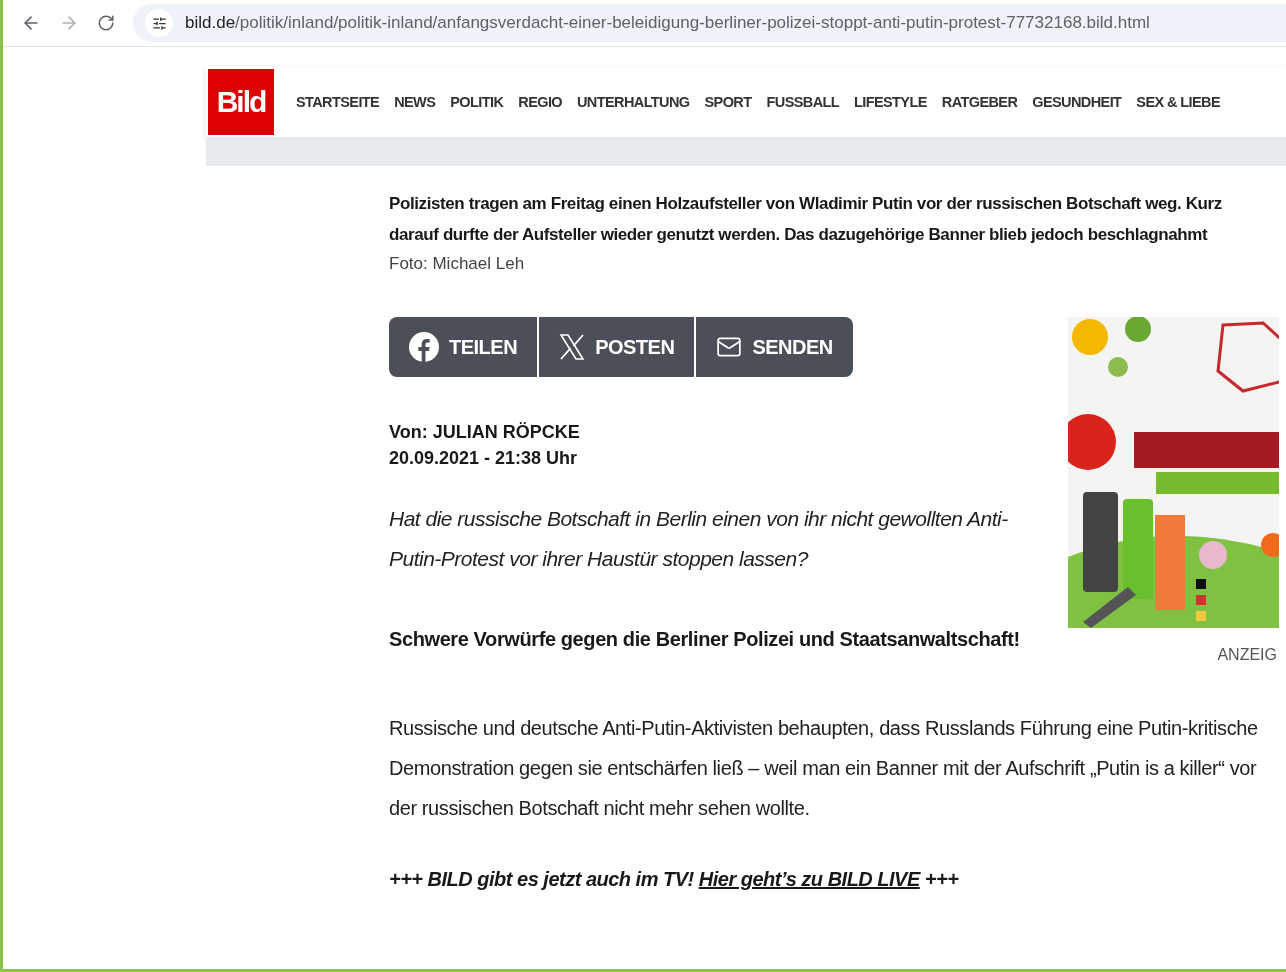  I want to click on address-bar: bild.de/politik/inland/politik-inland/anfangsverdacht-einer-beleidigung-berliner-polizei-stoppt-anti-putin-protest-77732168.bild.html, so click(709, 23).